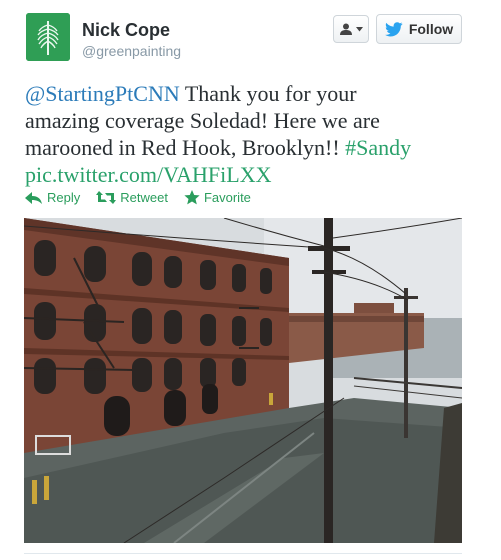 The image size is (501, 560). Describe the element at coordinates (346, 29) in the screenshot. I see `user-icon` at that location.